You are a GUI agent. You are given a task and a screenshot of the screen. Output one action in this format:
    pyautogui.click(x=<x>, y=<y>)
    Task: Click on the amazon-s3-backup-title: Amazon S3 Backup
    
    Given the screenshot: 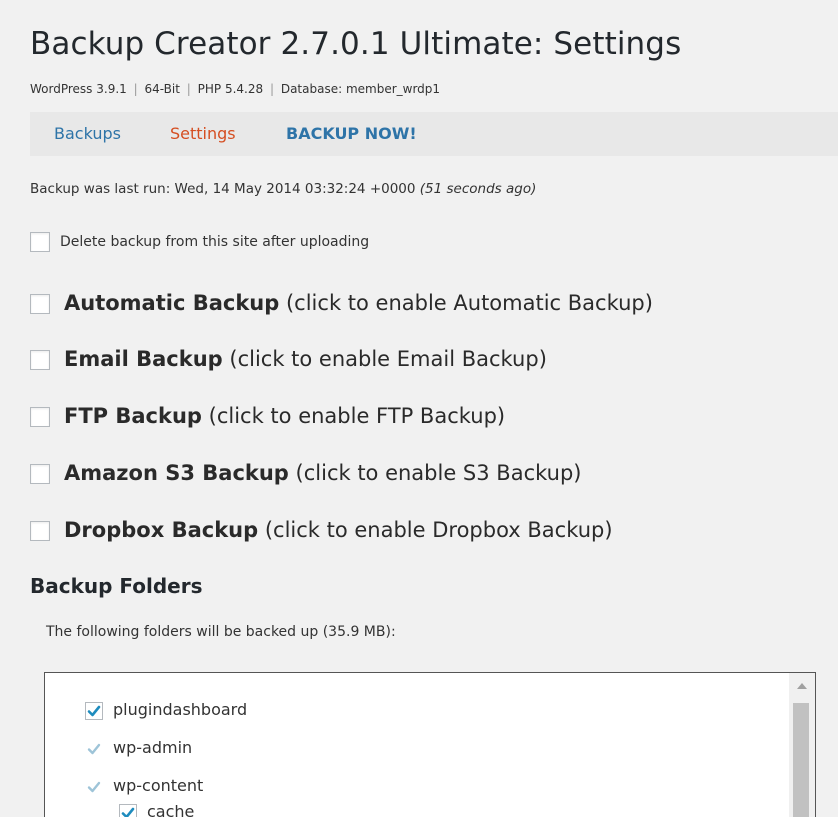 What is the action you would take?
    pyautogui.click(x=176, y=473)
    